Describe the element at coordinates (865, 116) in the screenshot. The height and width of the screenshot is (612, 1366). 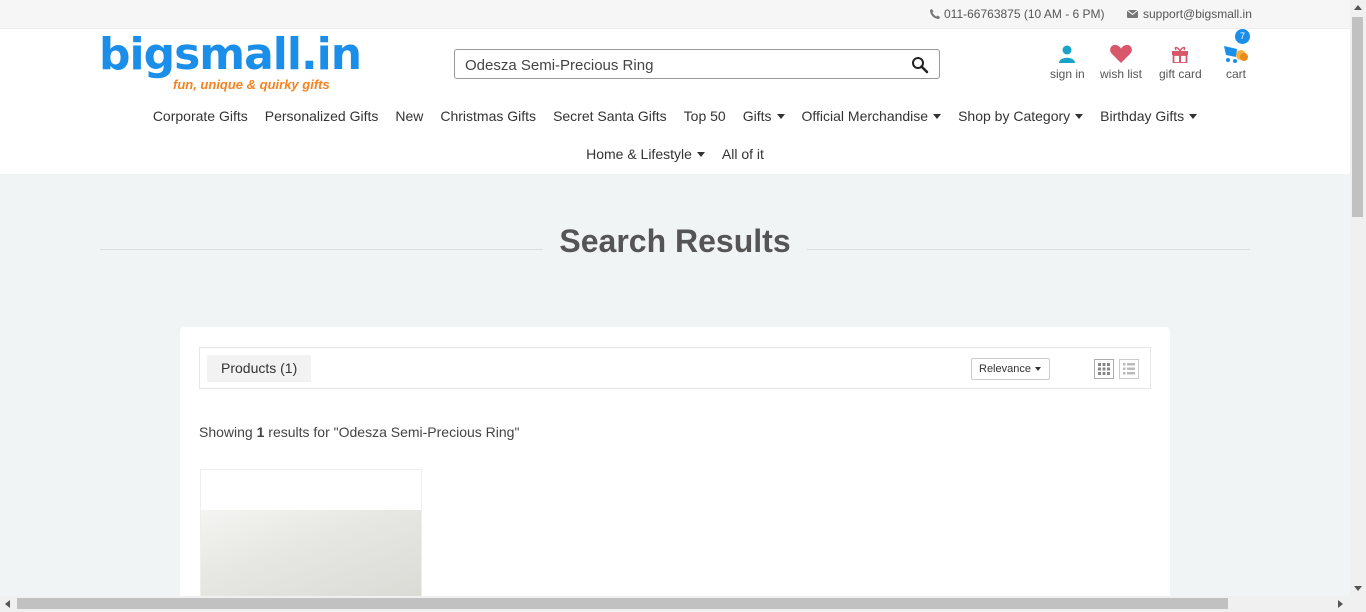
I see `nav-official-merchandise-label: Official Merchandise` at that location.